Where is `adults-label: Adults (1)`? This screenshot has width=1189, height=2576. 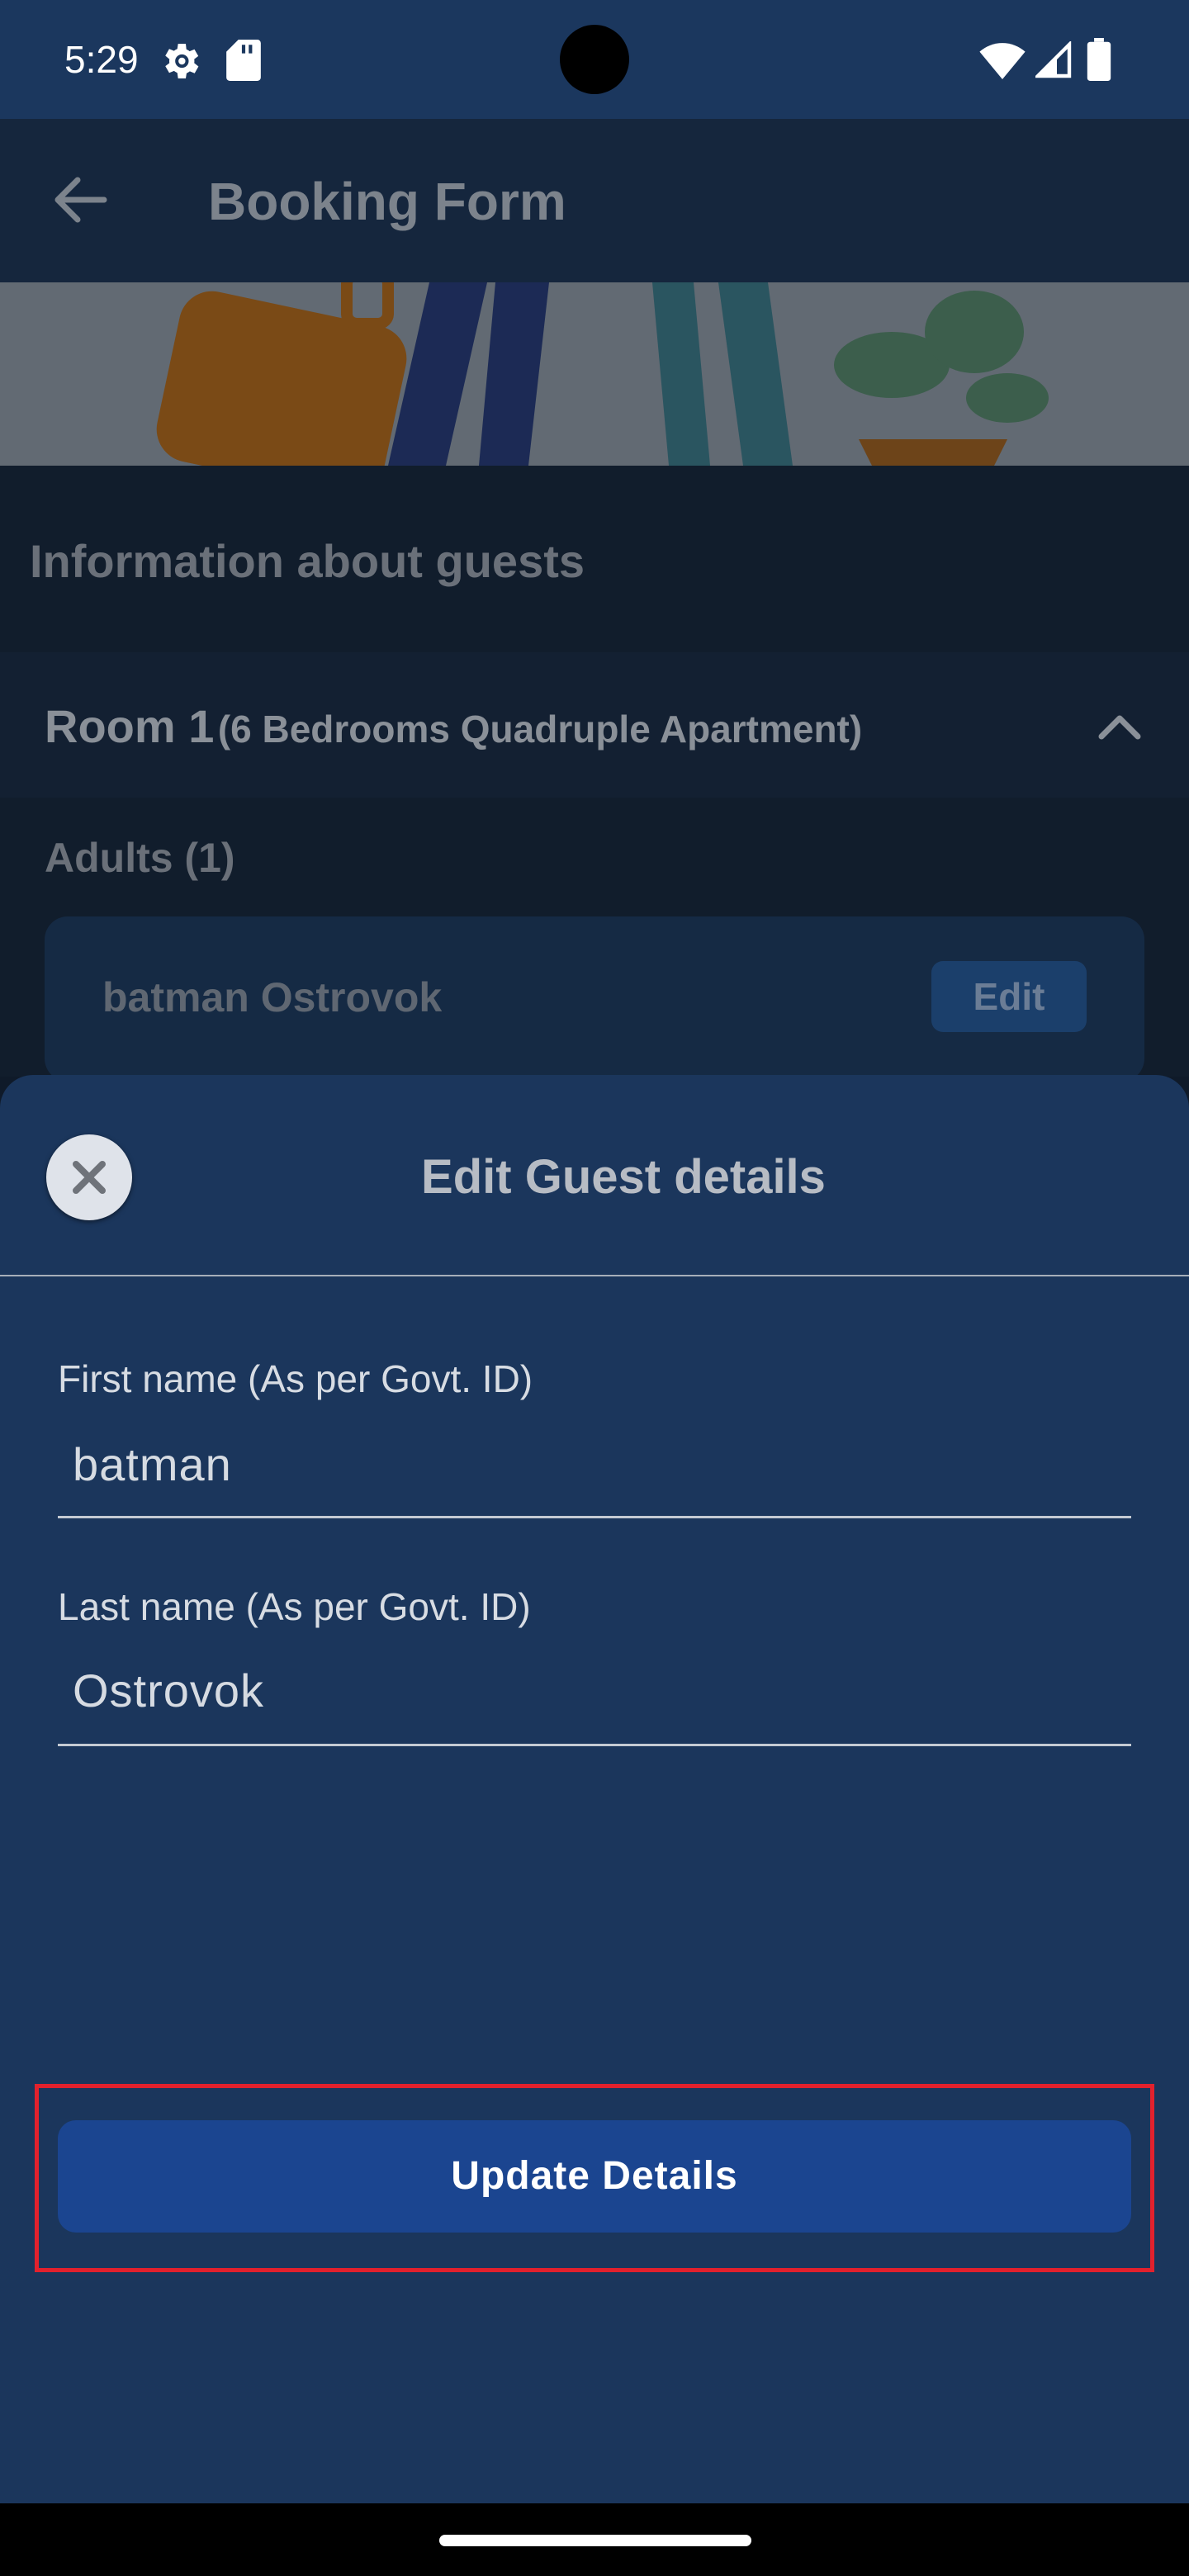 adults-label: Adults (1) is located at coordinates (140, 858).